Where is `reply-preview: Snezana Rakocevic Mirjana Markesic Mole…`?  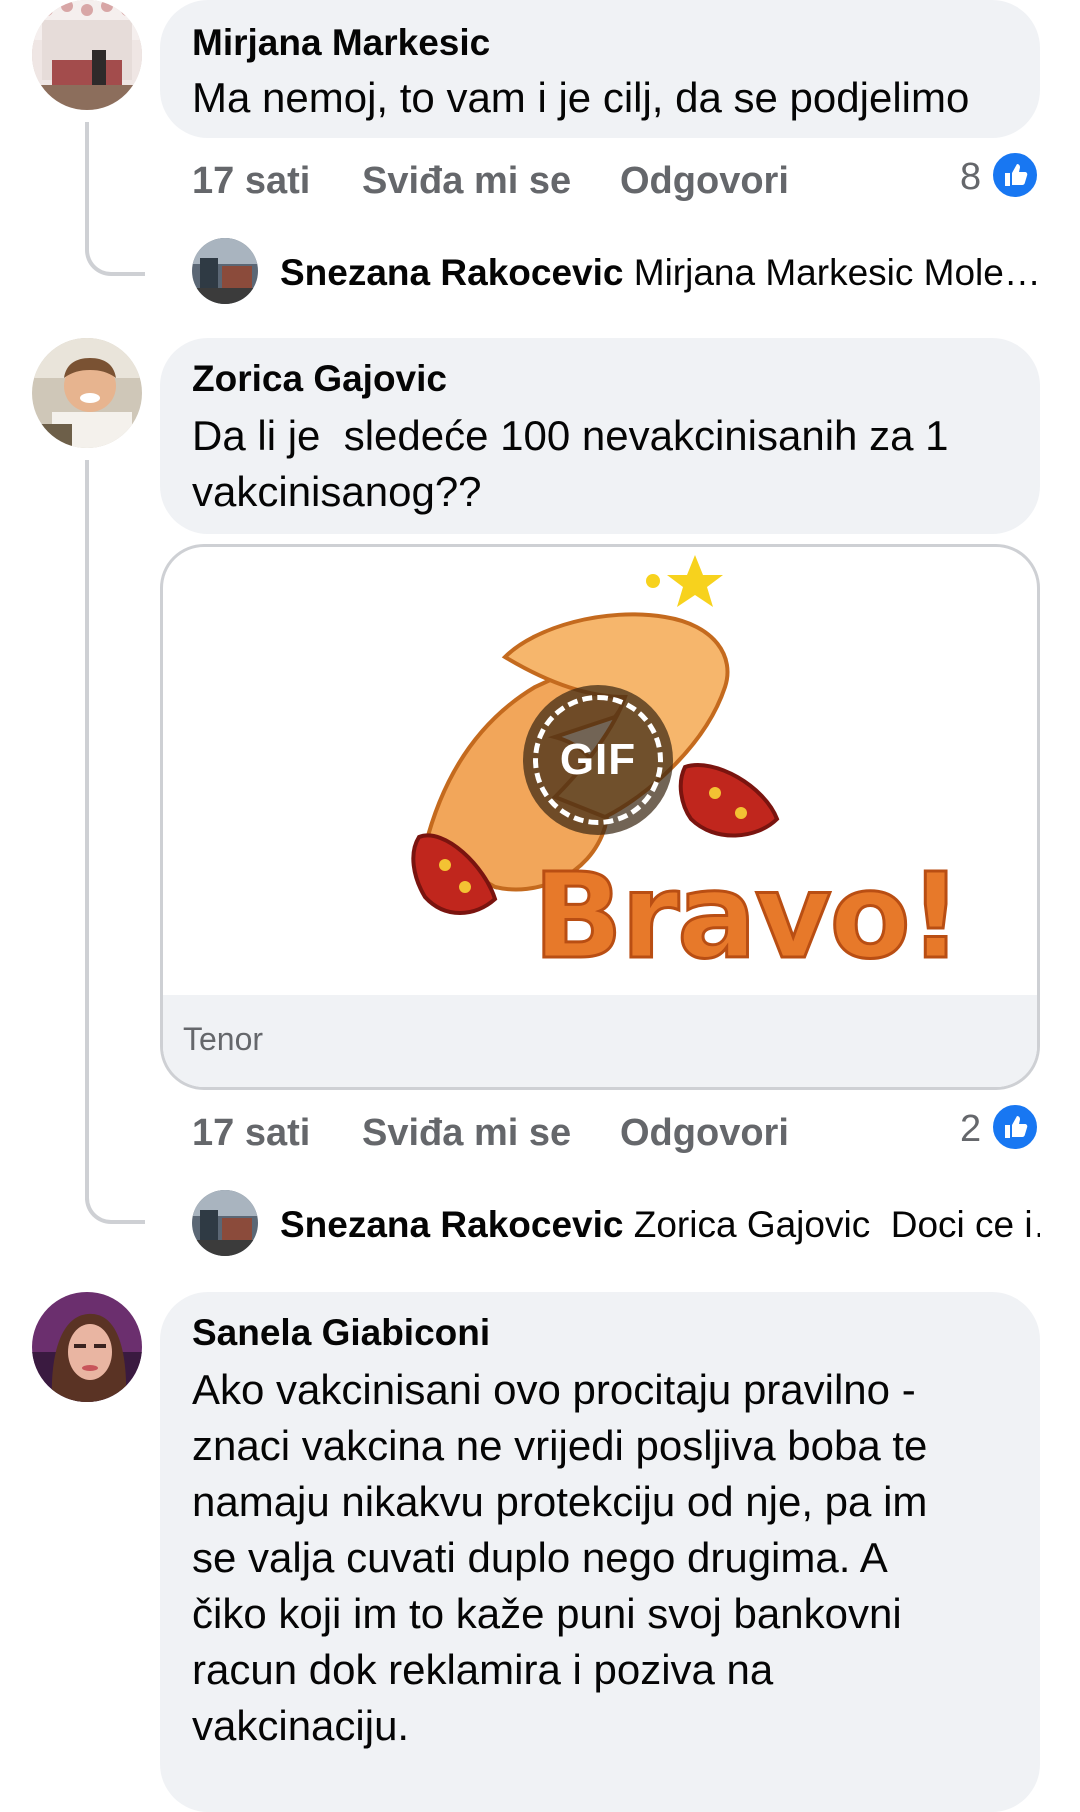 reply-preview: Snezana Rakocevic Mirjana Markesic Mole… is located at coordinates (660, 273).